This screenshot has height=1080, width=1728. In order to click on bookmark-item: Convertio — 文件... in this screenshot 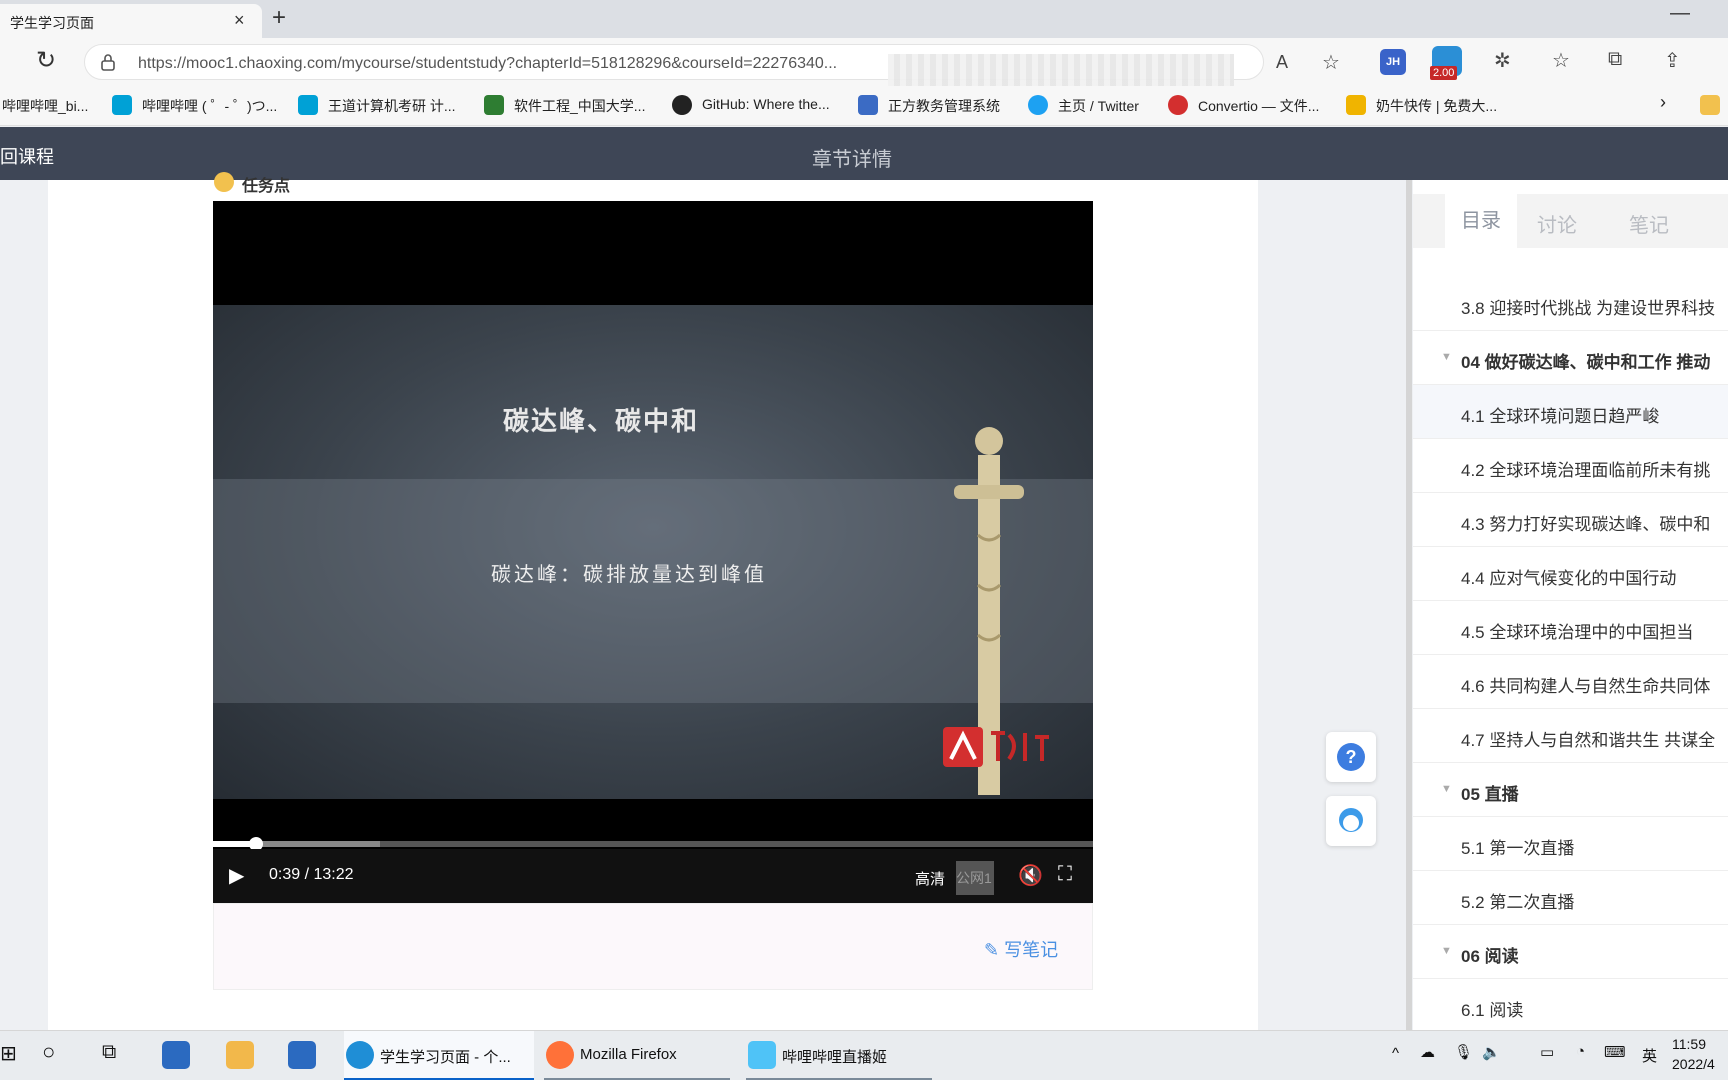, I will do `click(1258, 106)`.